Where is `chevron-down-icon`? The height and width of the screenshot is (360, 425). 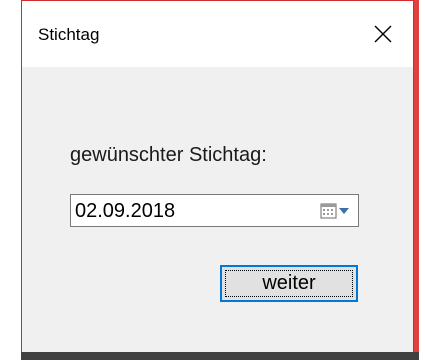 chevron-down-icon is located at coordinates (344, 211).